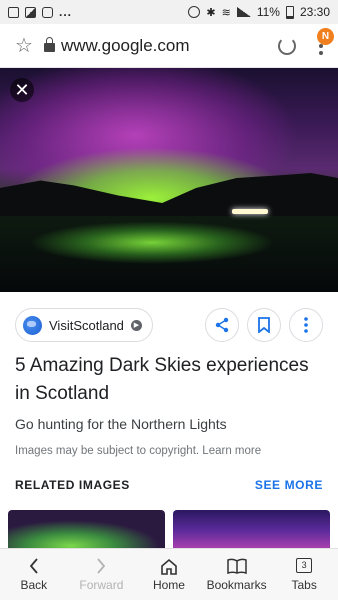  I want to click on clock: 23:30, so click(314, 12).